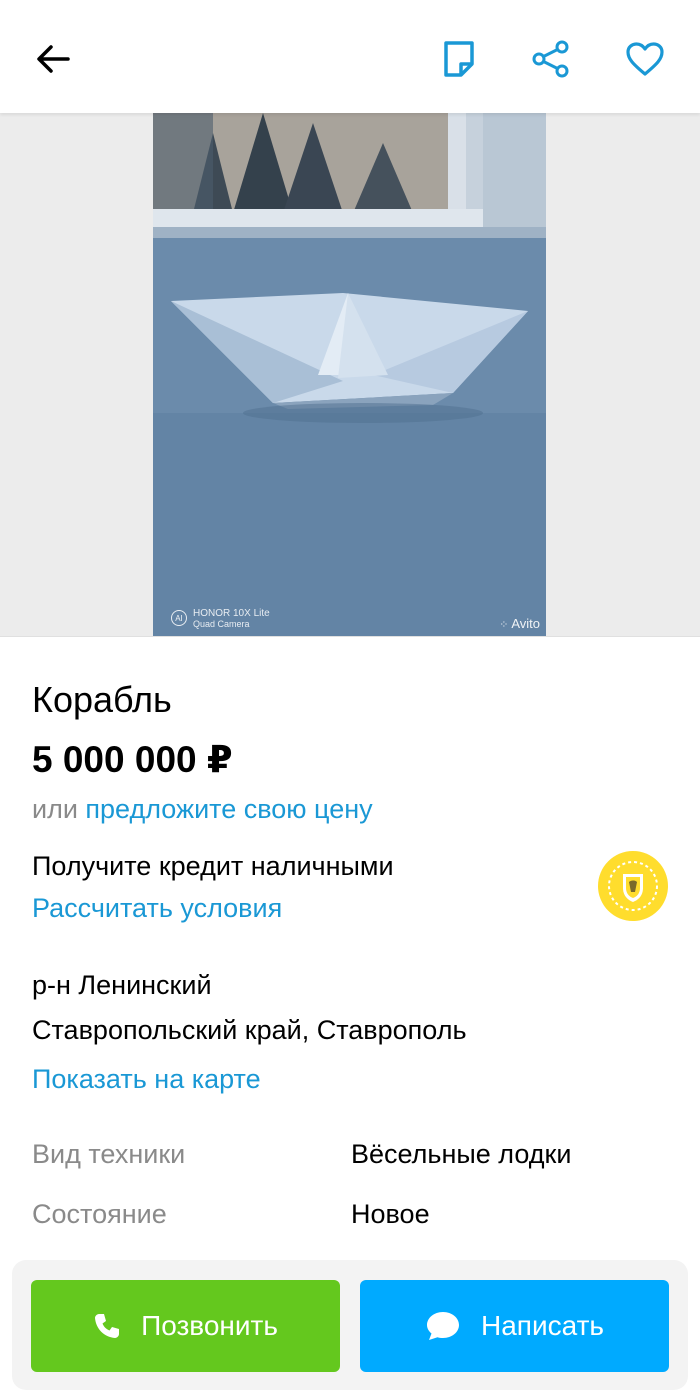 The width and height of the screenshot is (700, 1395). Describe the element at coordinates (228, 809) in the screenshot. I see `offer-price-link: предложите свою цену` at that location.